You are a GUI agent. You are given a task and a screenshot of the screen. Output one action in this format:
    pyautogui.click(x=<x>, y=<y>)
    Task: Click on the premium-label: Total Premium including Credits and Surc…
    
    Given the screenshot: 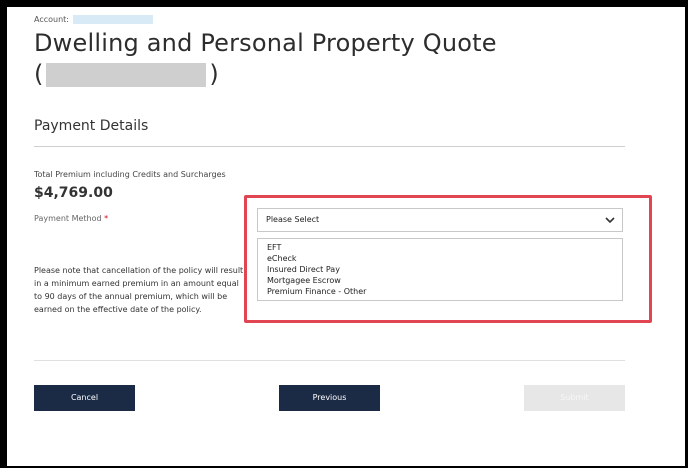 What is the action you would take?
    pyautogui.click(x=130, y=174)
    